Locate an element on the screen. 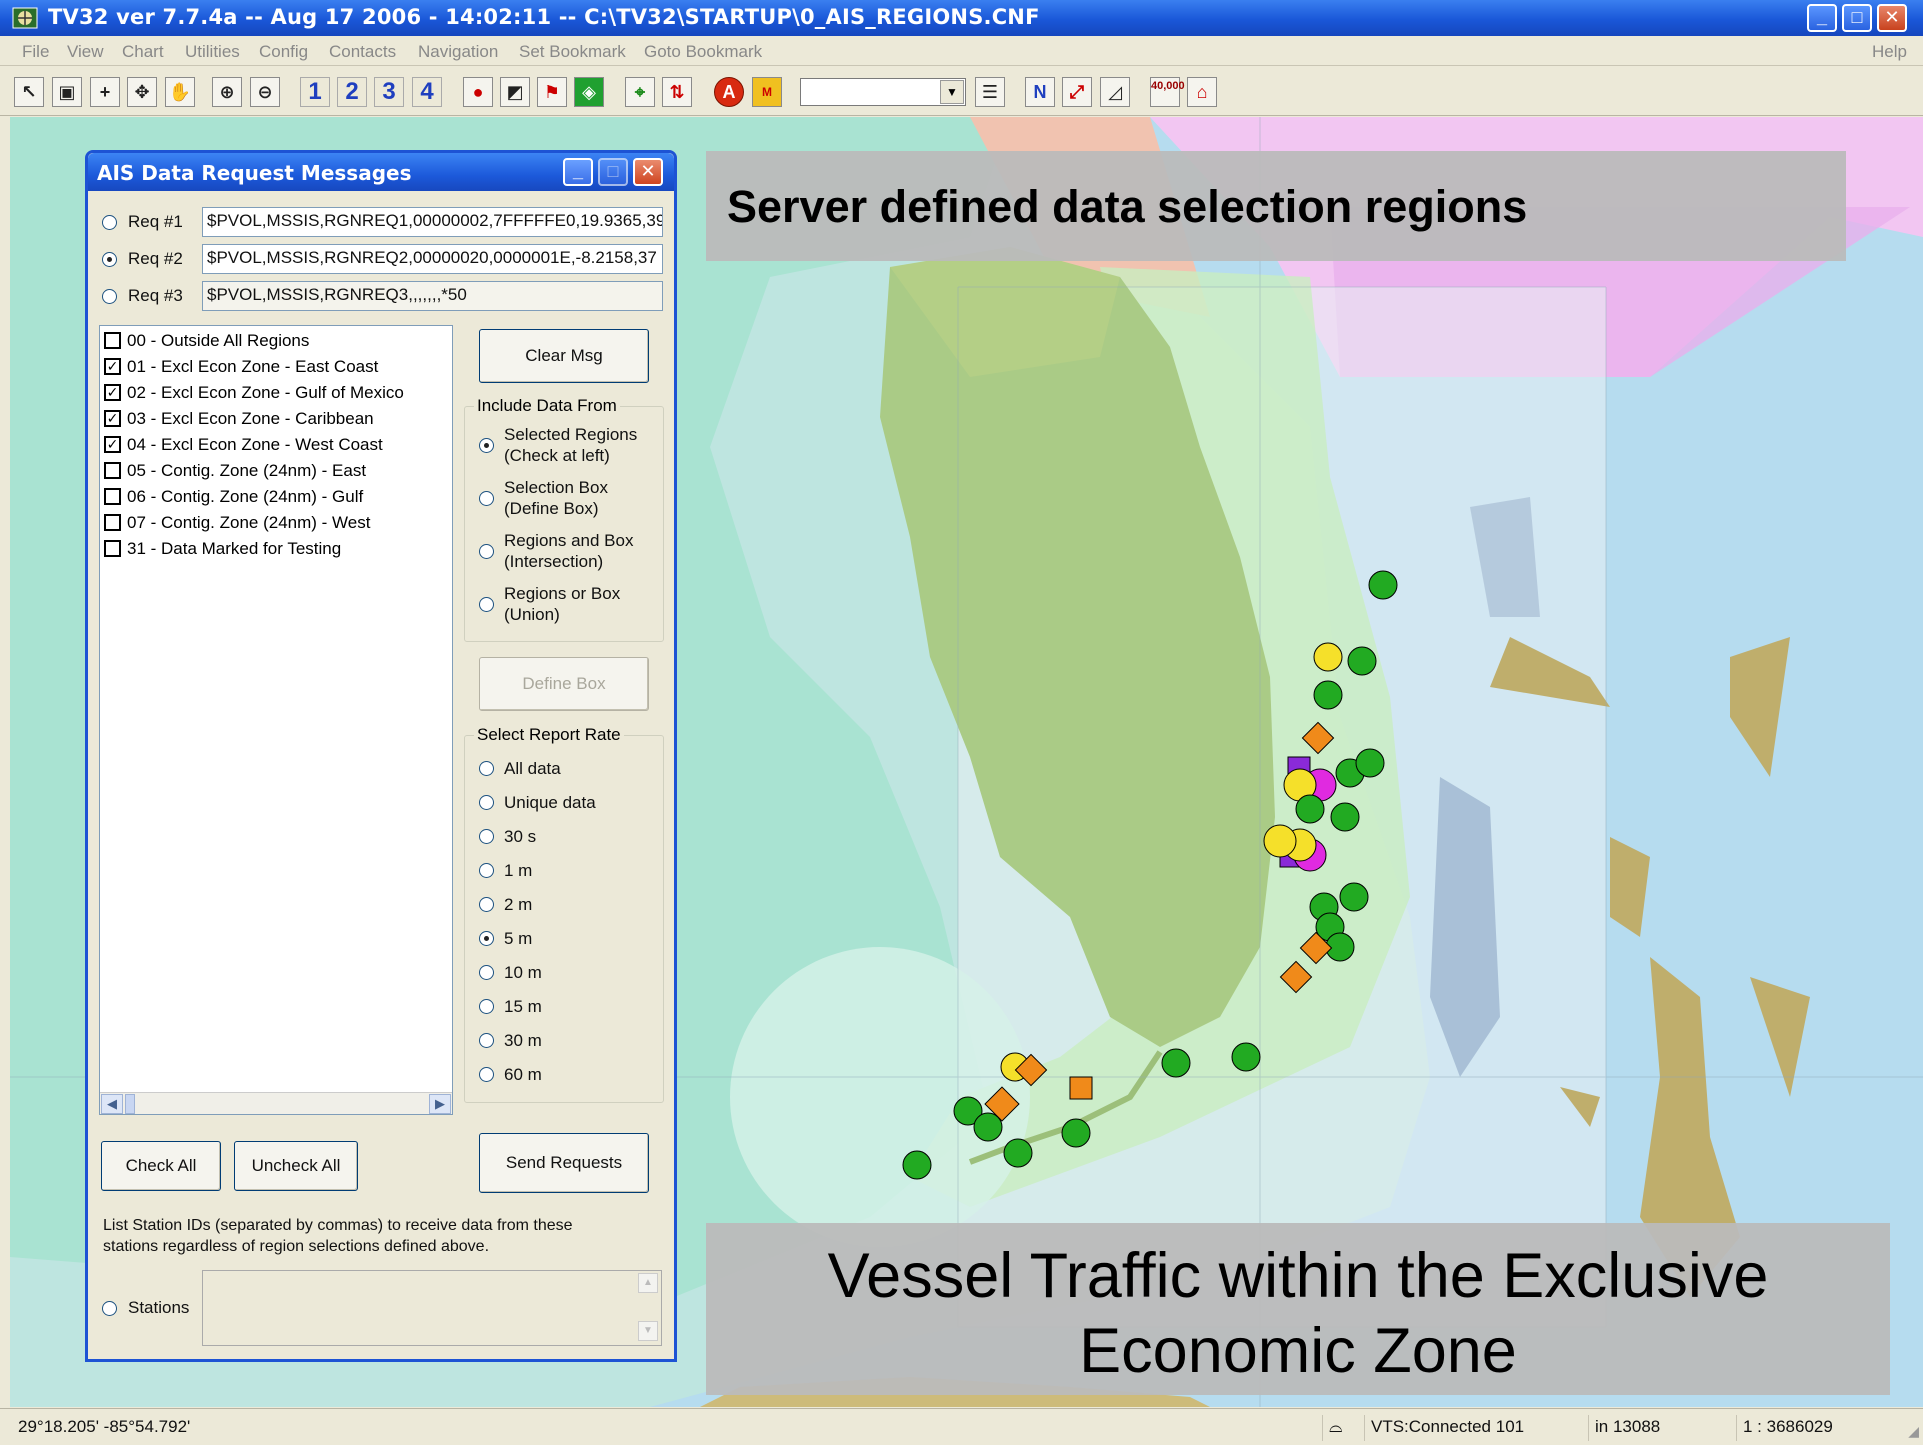  menu-chart: Chart is located at coordinates (143, 52).